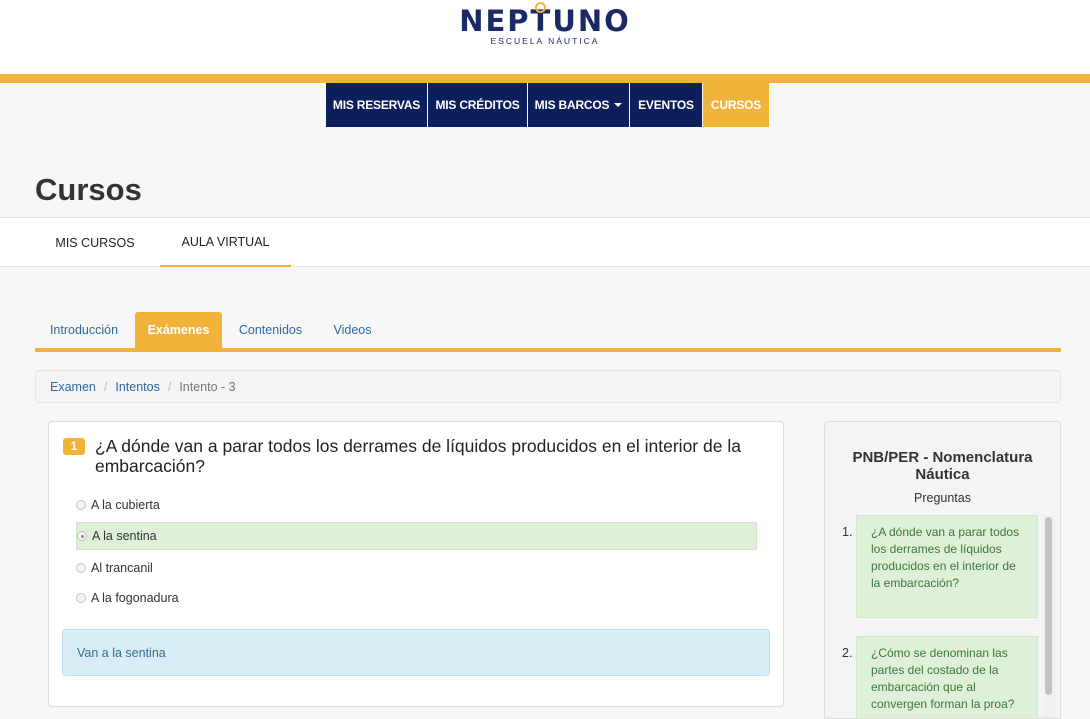 The image size is (1090, 719). What do you see at coordinates (618, 105) in the screenshot?
I see `caret-down-icon` at bounding box center [618, 105].